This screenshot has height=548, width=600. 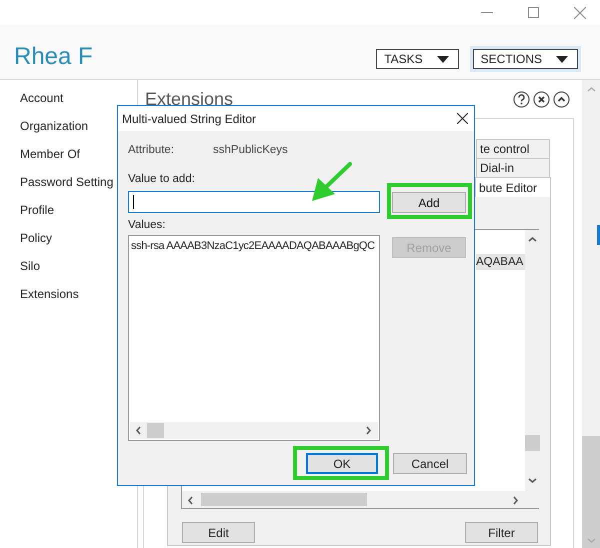 What do you see at coordinates (430, 463) in the screenshot?
I see `button: Cancel` at bounding box center [430, 463].